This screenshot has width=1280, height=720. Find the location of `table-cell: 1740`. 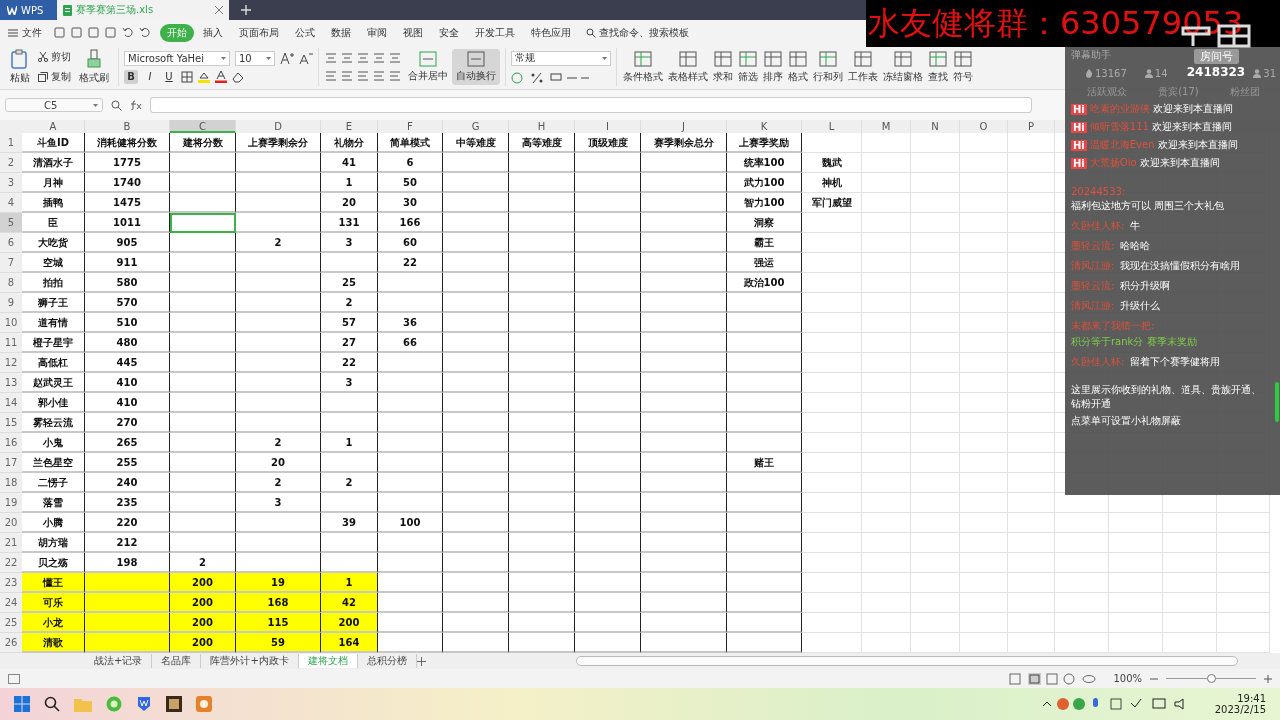

table-cell: 1740 is located at coordinates (127, 183).